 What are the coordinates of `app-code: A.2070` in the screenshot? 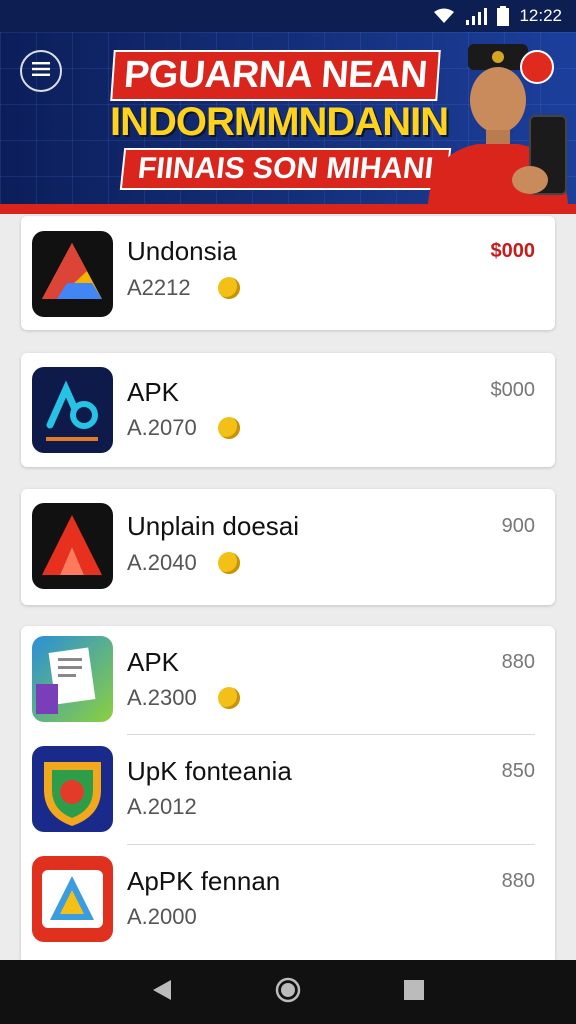 It's located at (162, 427).